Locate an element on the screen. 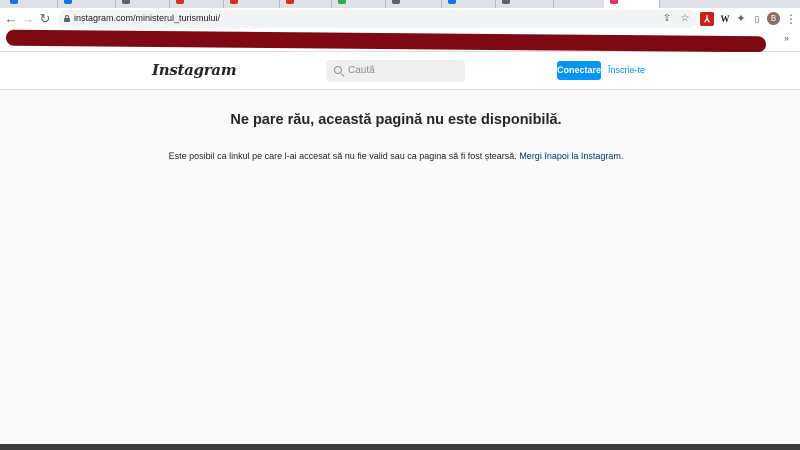  instagram-header: Instagram Caută Conectare Înscrie-te is located at coordinates (400, 71).